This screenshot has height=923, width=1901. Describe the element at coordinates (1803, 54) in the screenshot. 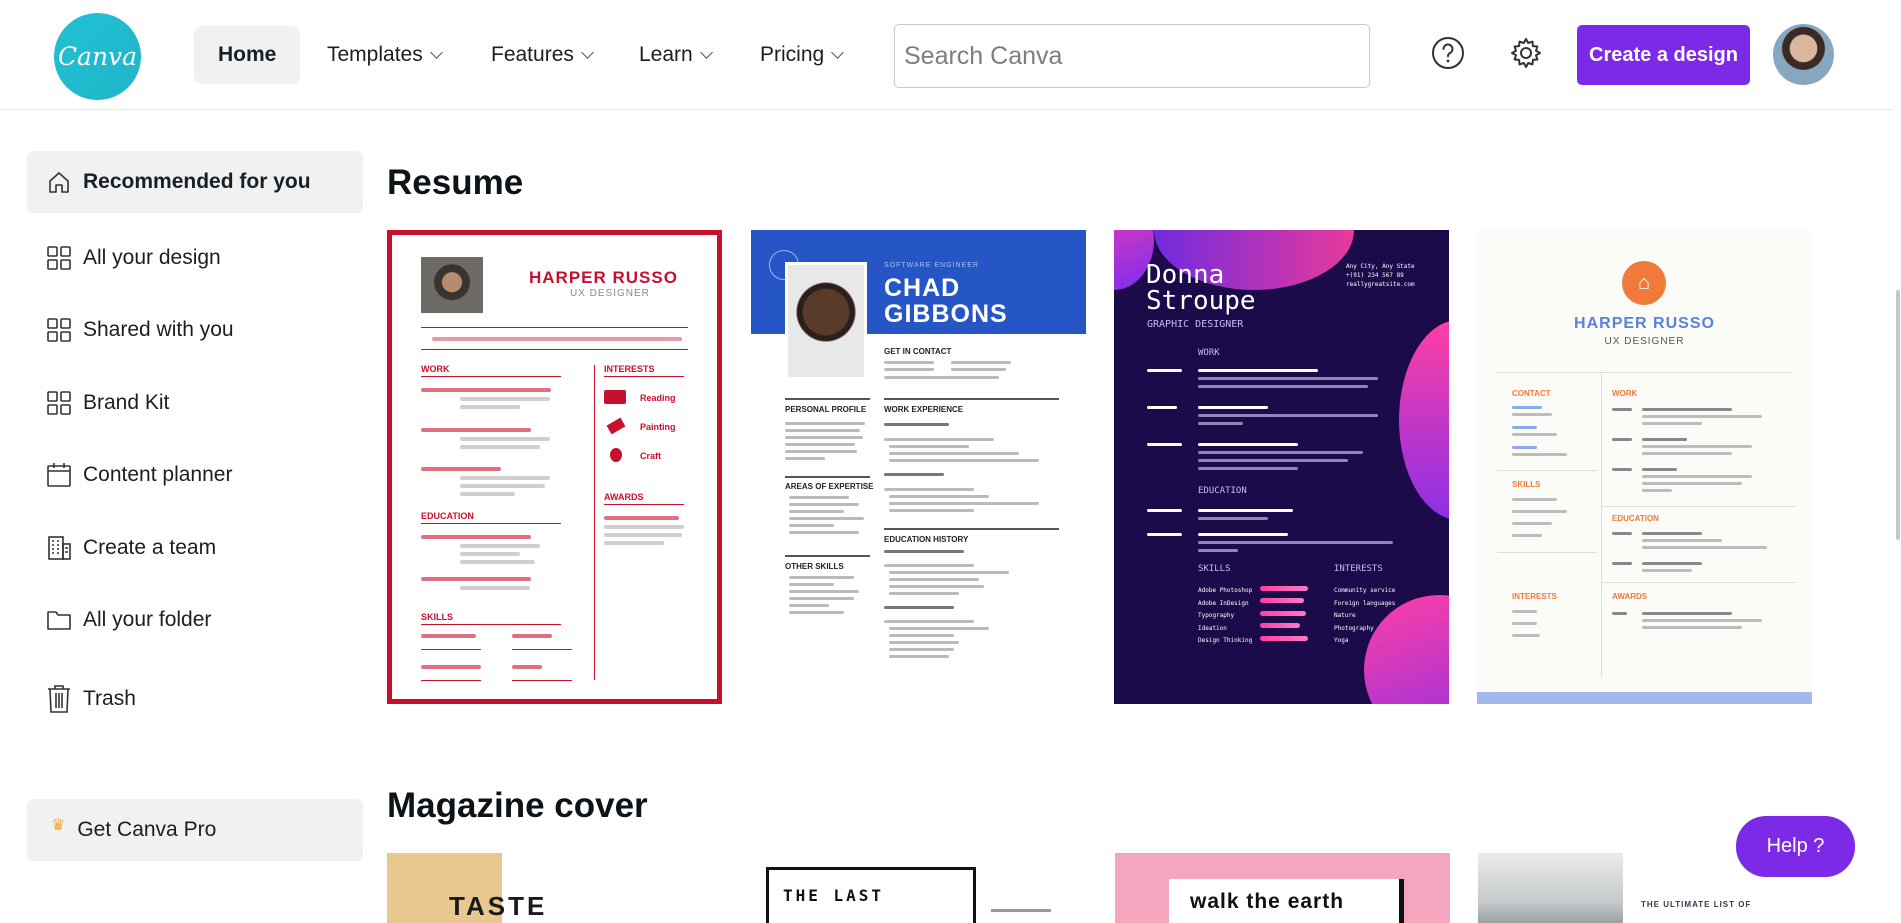

I see `avatar` at that location.